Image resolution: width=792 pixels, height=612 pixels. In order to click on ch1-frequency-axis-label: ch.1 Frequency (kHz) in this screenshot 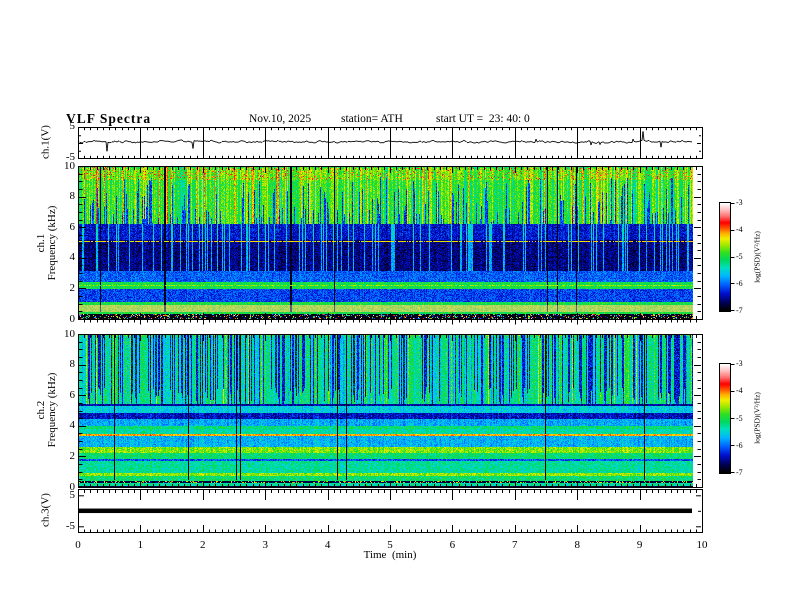, I will do `click(46, 243)`.